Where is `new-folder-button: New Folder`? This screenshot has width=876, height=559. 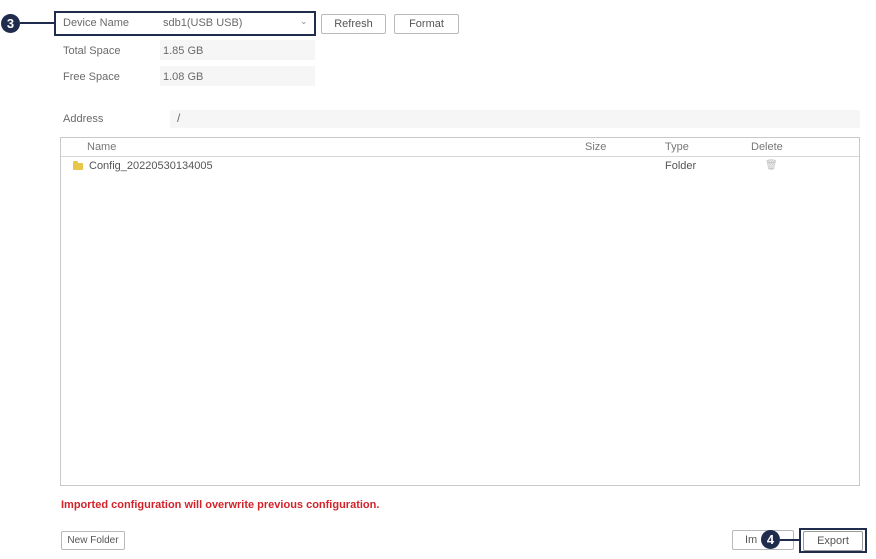
new-folder-button: New Folder is located at coordinates (93, 540).